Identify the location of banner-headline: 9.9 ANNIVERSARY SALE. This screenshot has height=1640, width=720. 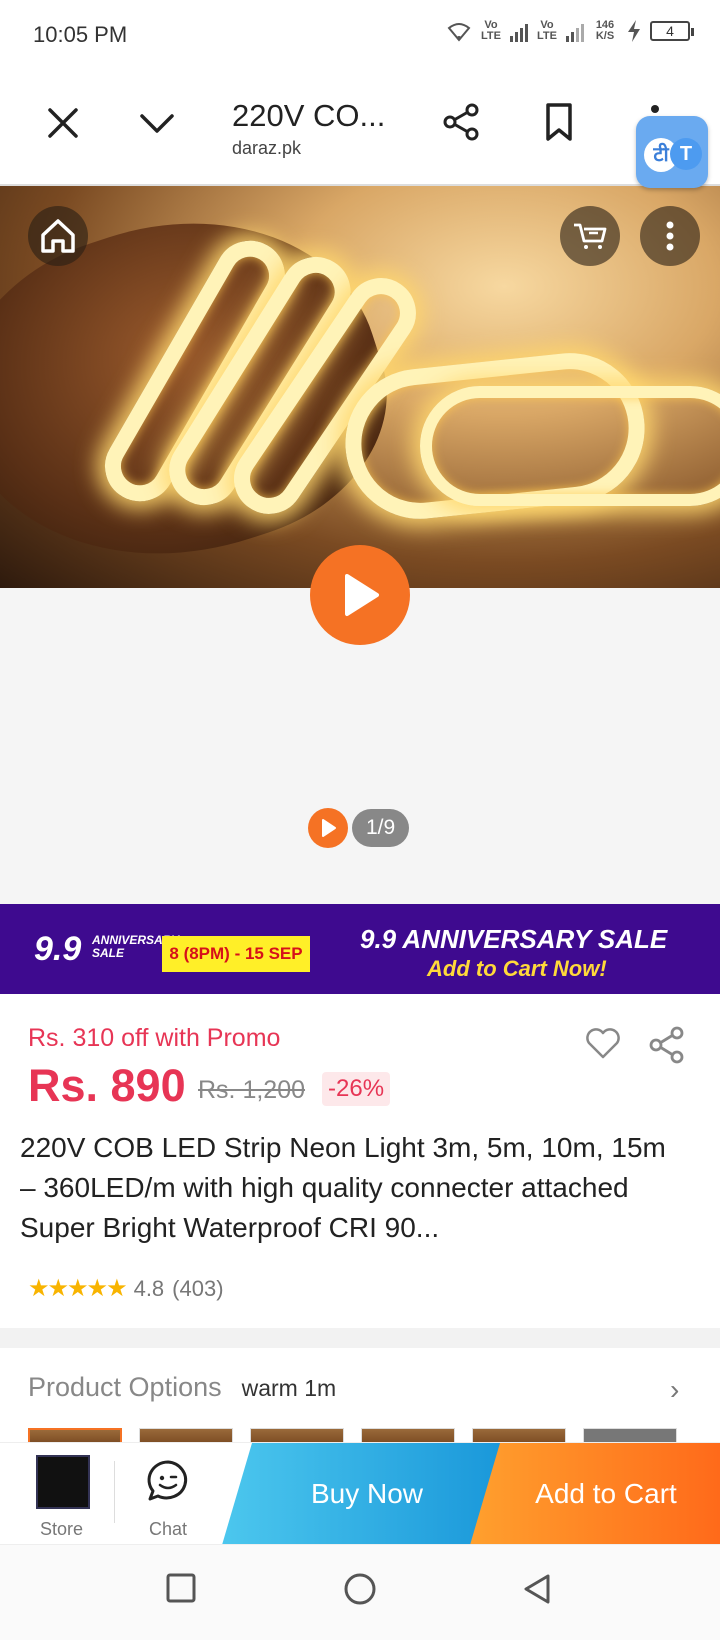
(514, 939).